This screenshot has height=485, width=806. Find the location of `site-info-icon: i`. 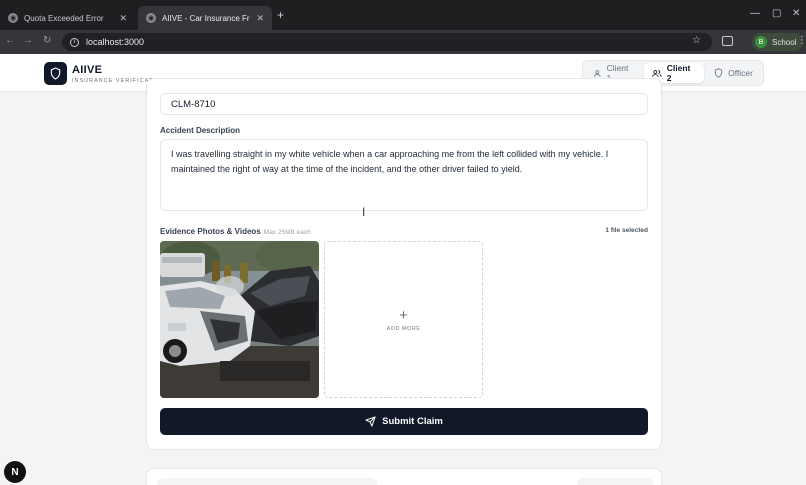

site-info-icon: i is located at coordinates (74, 42).